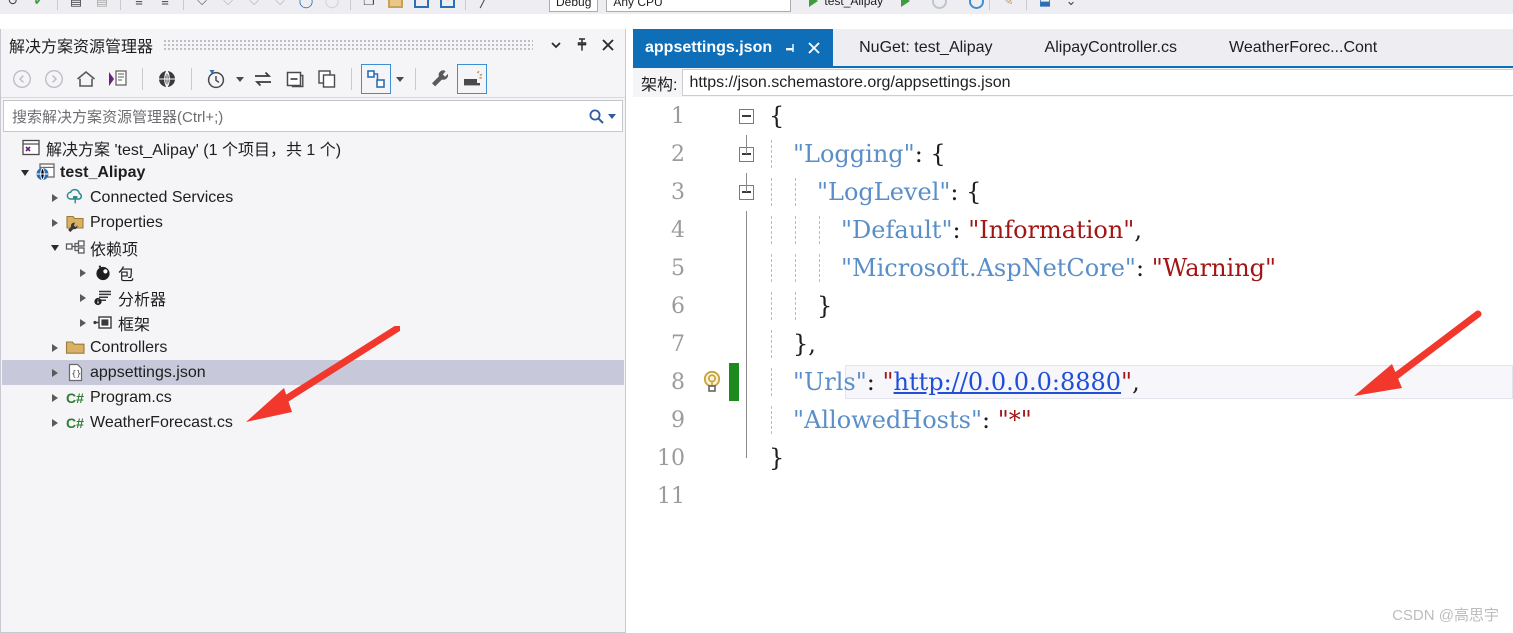 This screenshot has height=633, width=1513. I want to click on run-target-label: test_Alipay, so click(853, 4).